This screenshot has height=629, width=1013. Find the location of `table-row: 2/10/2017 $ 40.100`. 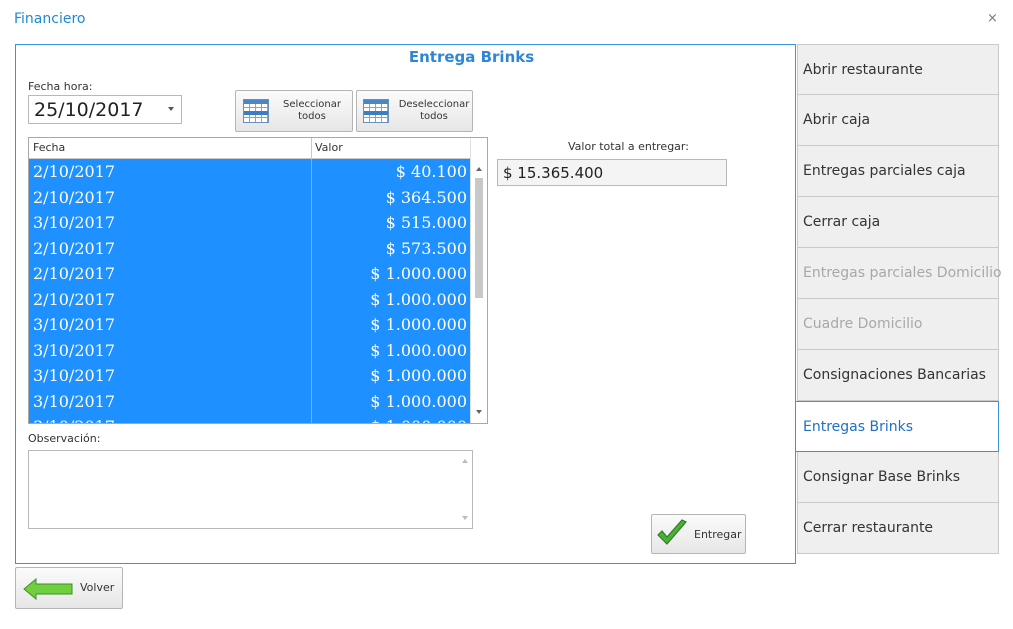

table-row: 2/10/2017 $ 40.100 is located at coordinates (249, 172).